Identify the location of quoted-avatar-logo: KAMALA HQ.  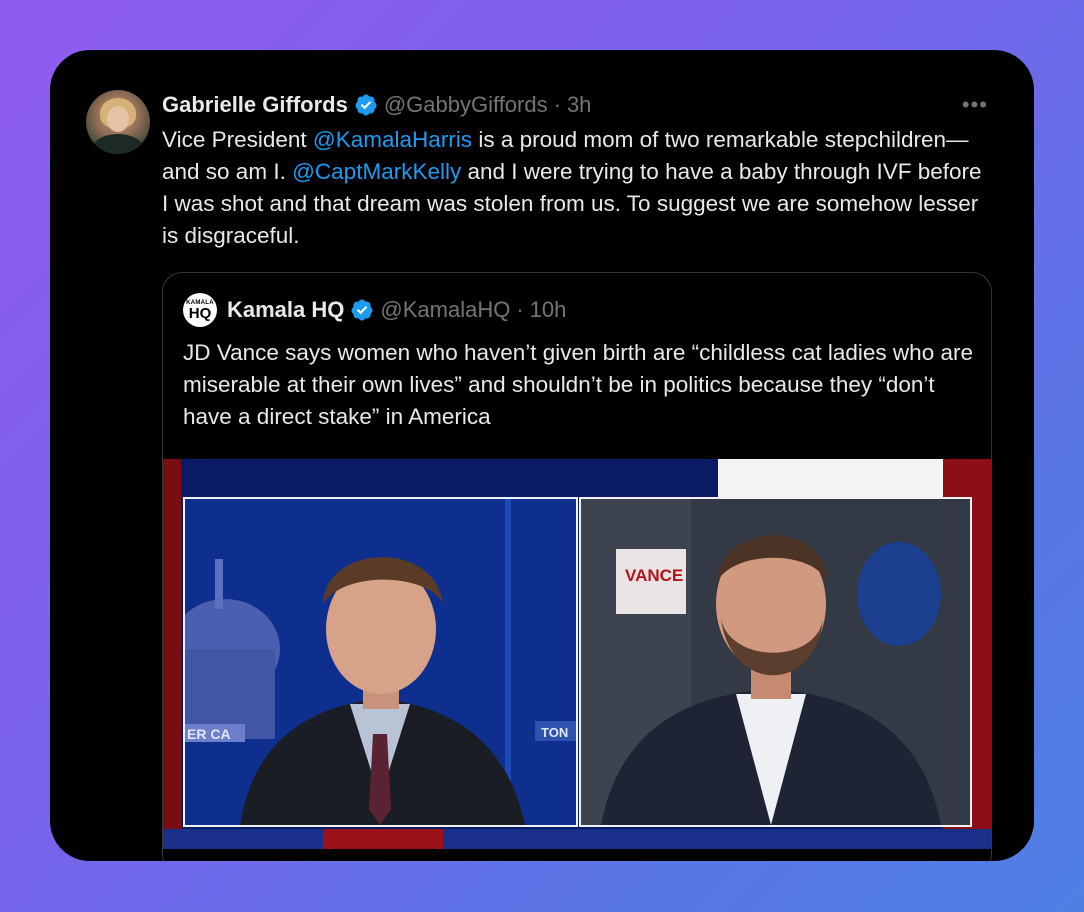
(200, 310).